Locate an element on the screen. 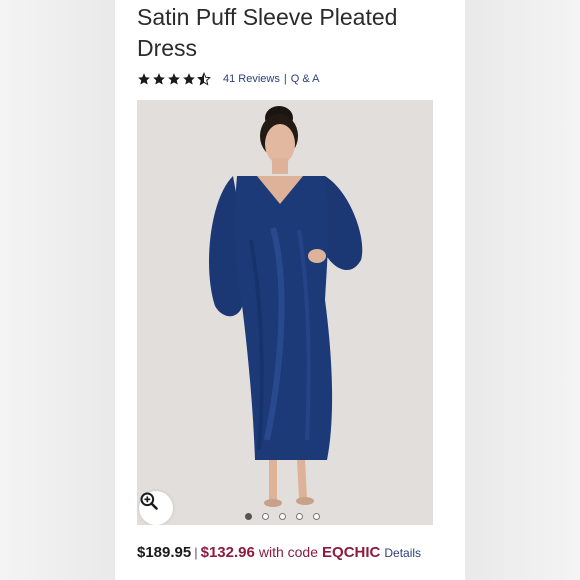  carousel-dots is located at coordinates (282, 516).